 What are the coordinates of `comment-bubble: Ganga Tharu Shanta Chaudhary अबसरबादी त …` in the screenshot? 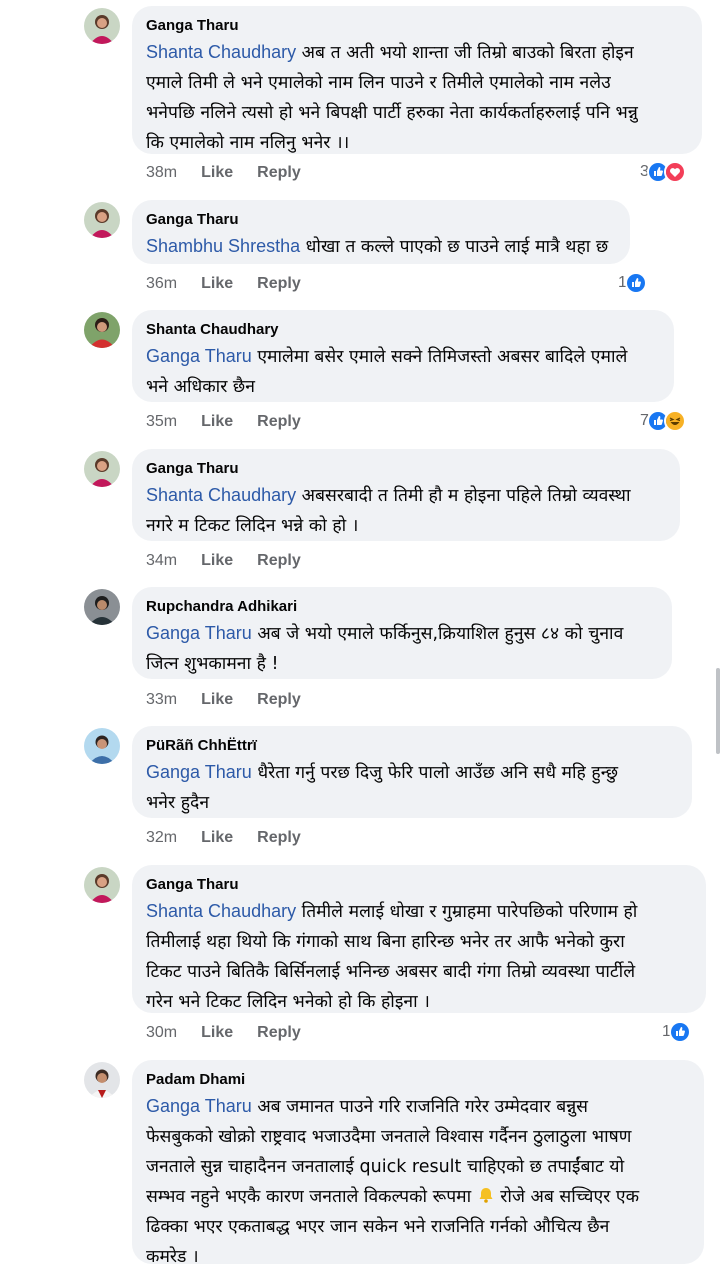 It's located at (406, 495).